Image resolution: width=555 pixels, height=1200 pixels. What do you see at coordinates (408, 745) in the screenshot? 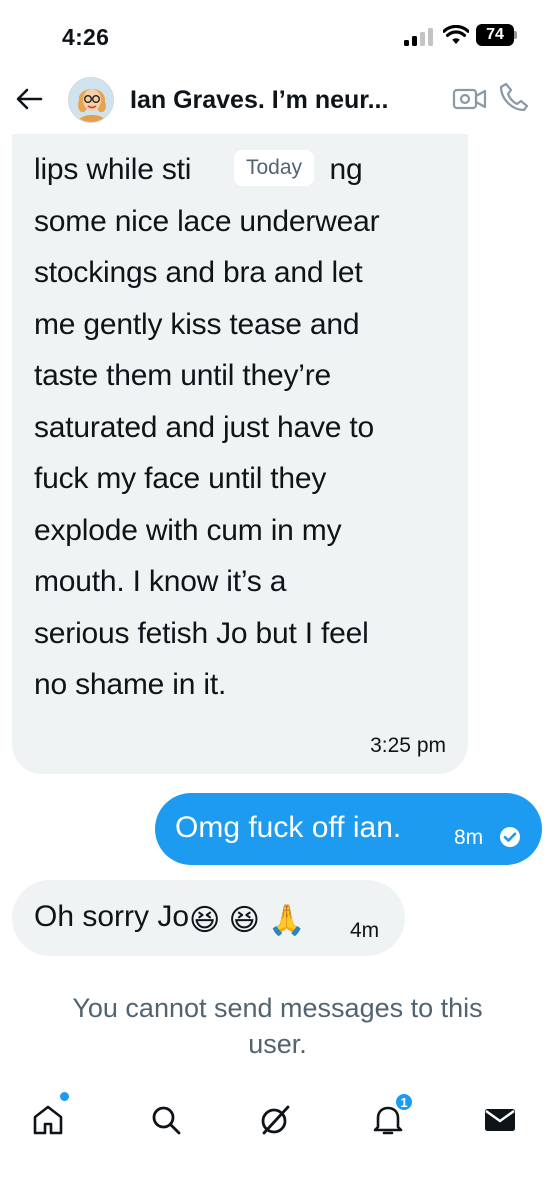
I see `message-time: 3:25 pm` at bounding box center [408, 745].